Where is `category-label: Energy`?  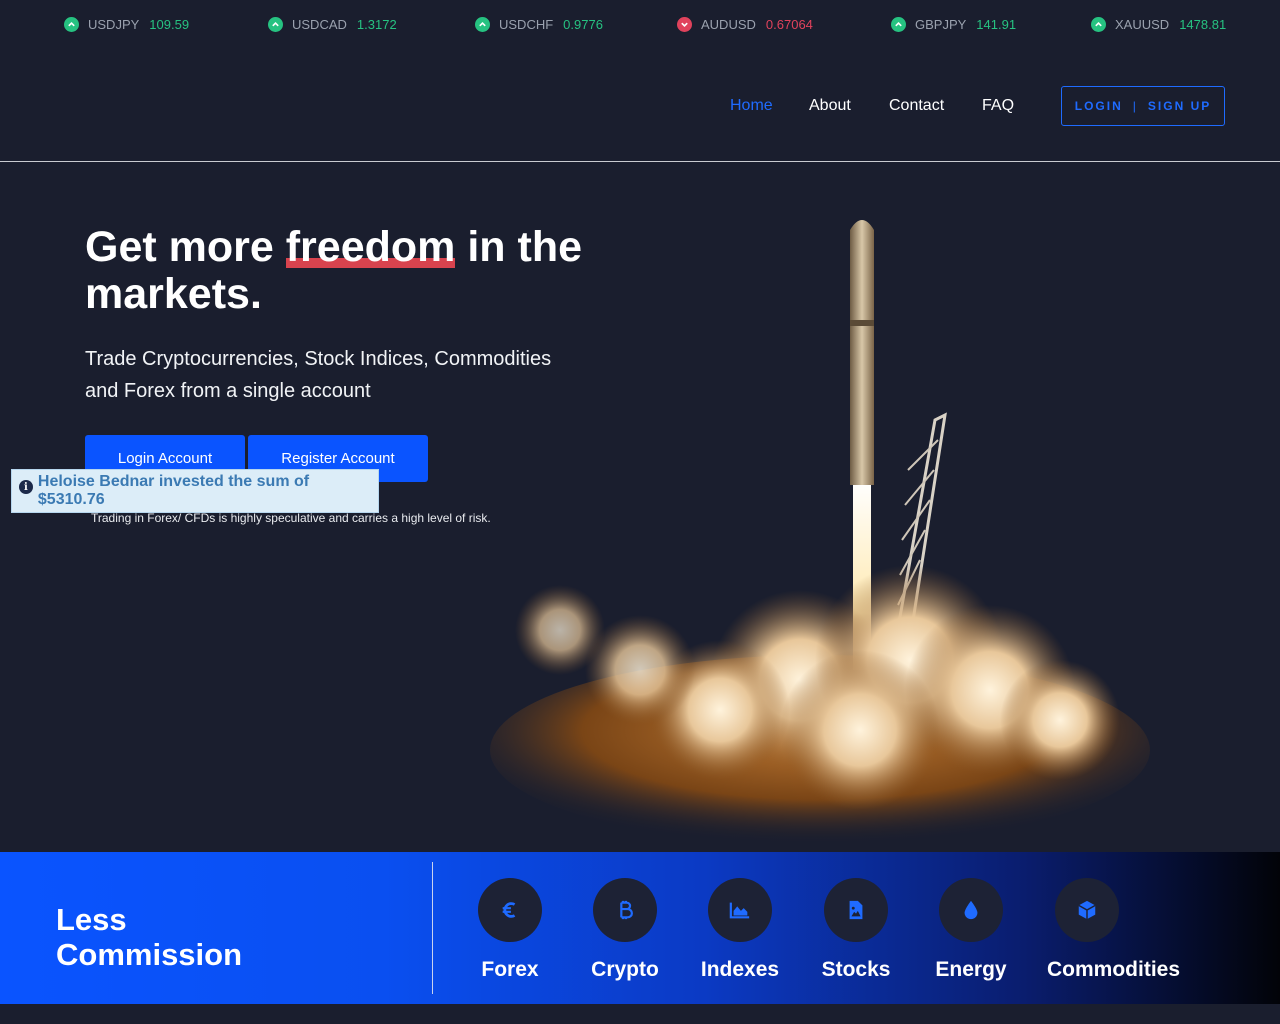
category-label: Energy is located at coordinates (971, 969).